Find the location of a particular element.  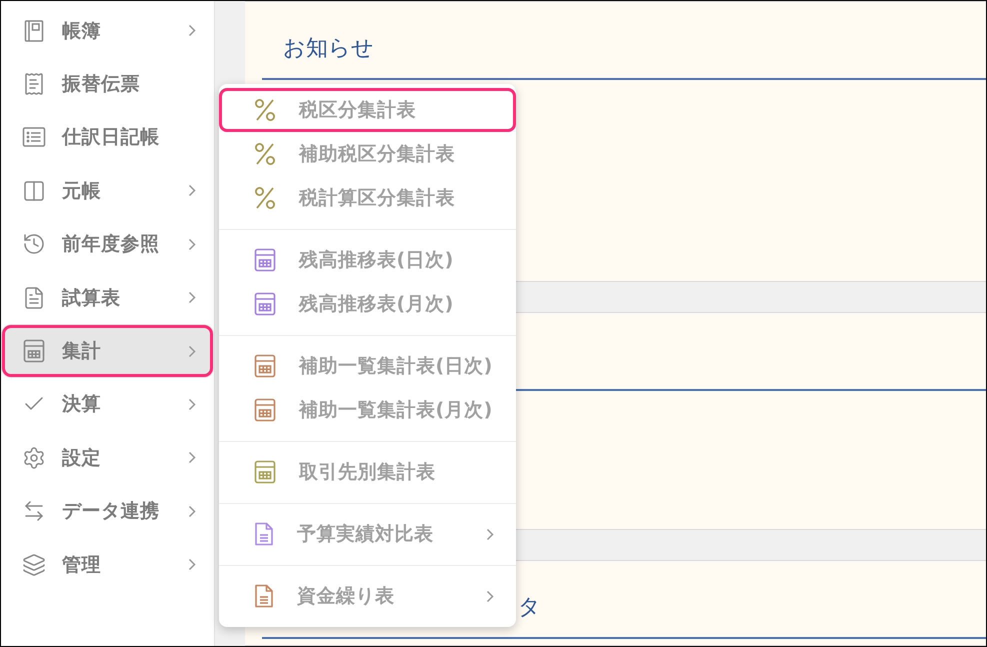

menu-item: 残高推移表(日次) is located at coordinates (367, 260).